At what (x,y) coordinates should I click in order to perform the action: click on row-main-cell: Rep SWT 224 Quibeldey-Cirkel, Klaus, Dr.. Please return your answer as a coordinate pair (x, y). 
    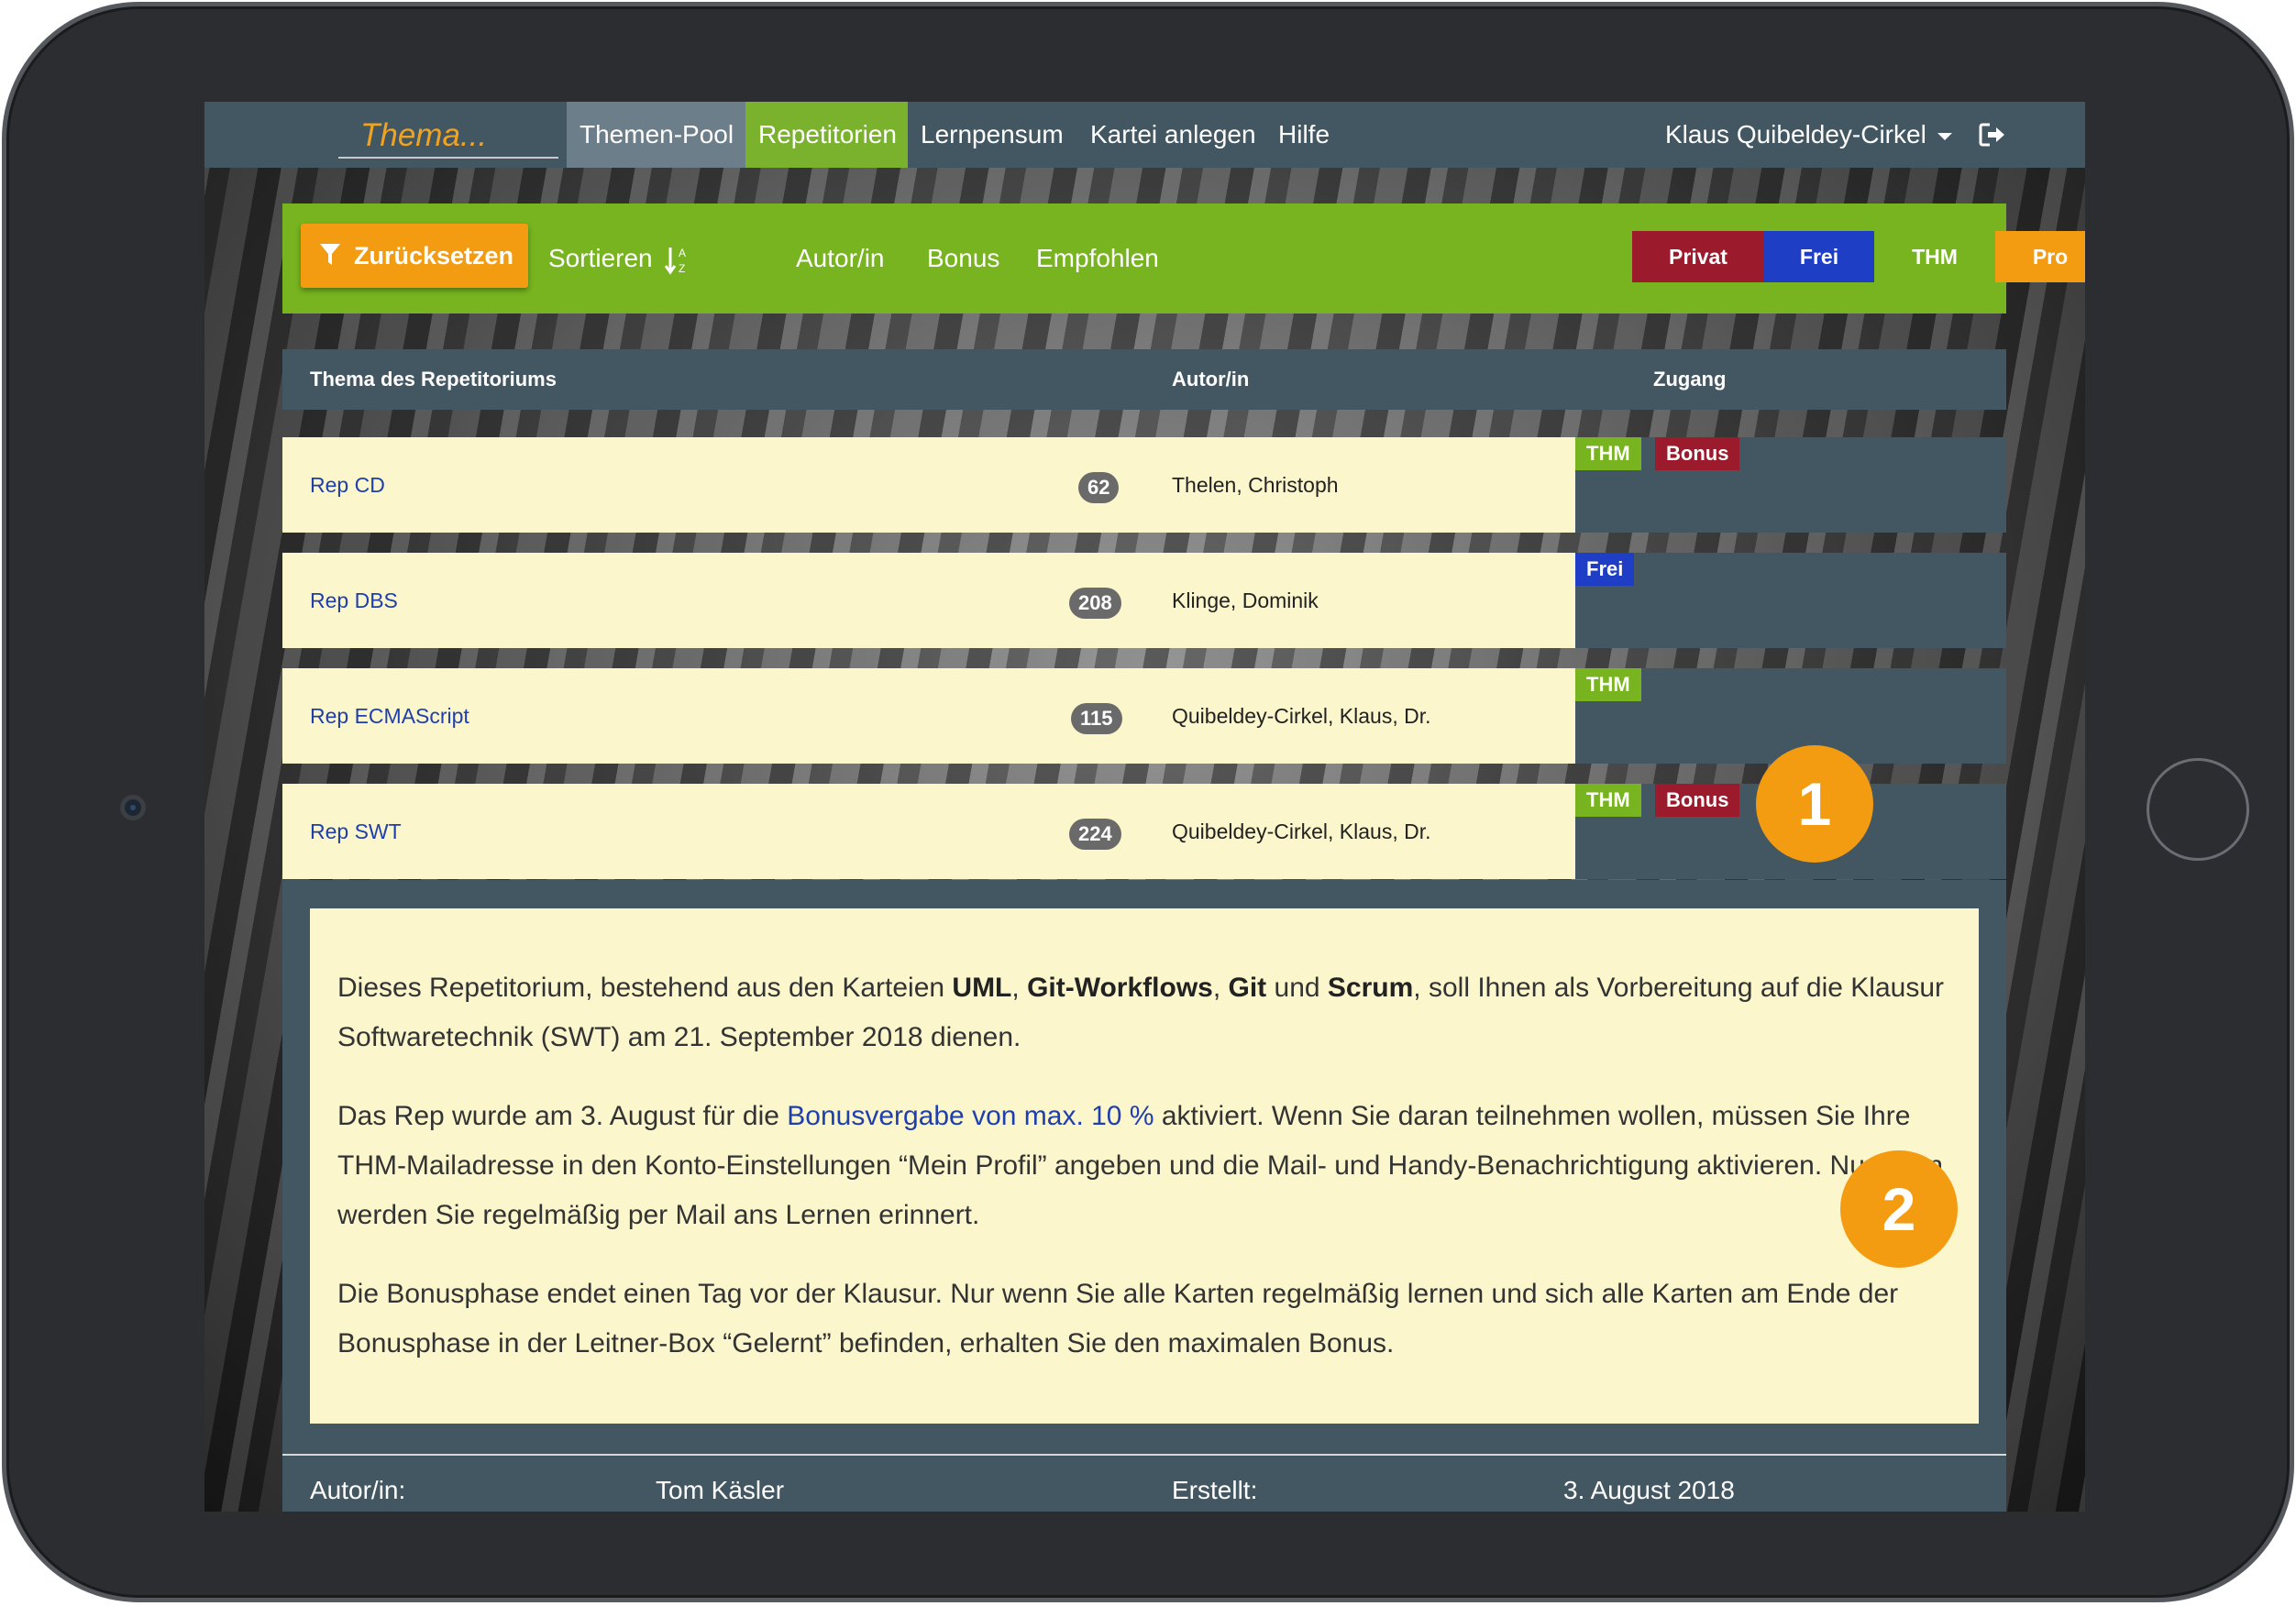
    Looking at the image, I should click on (928, 831).